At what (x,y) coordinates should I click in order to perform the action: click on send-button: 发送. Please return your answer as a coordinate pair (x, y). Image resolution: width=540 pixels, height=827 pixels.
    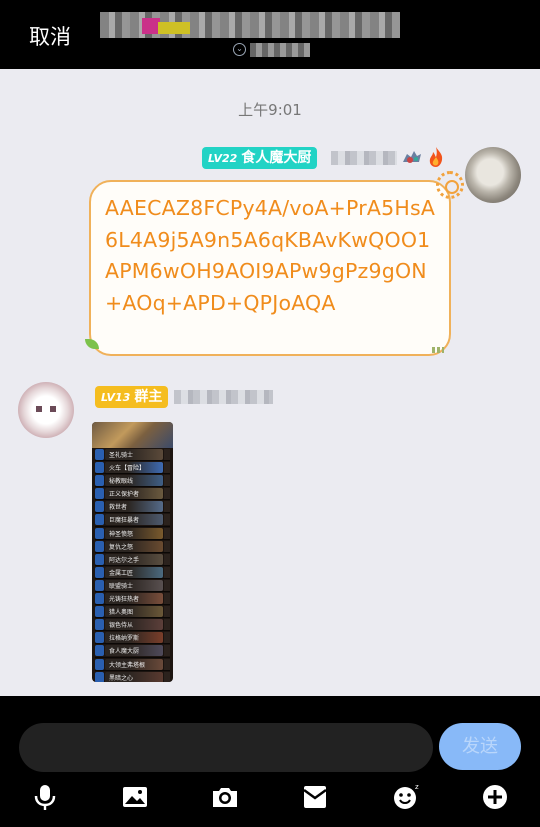
    Looking at the image, I should click on (480, 746).